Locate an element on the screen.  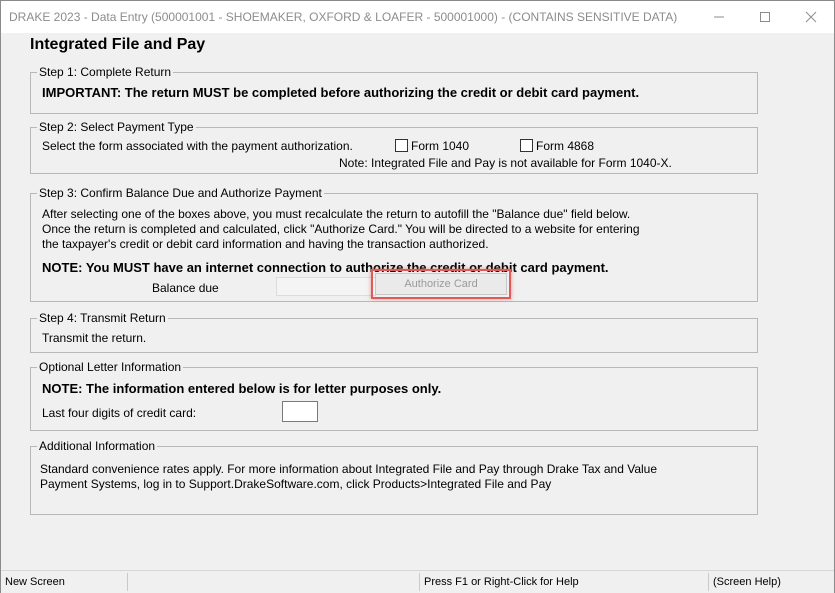
close-icon is located at coordinates (811, 17).